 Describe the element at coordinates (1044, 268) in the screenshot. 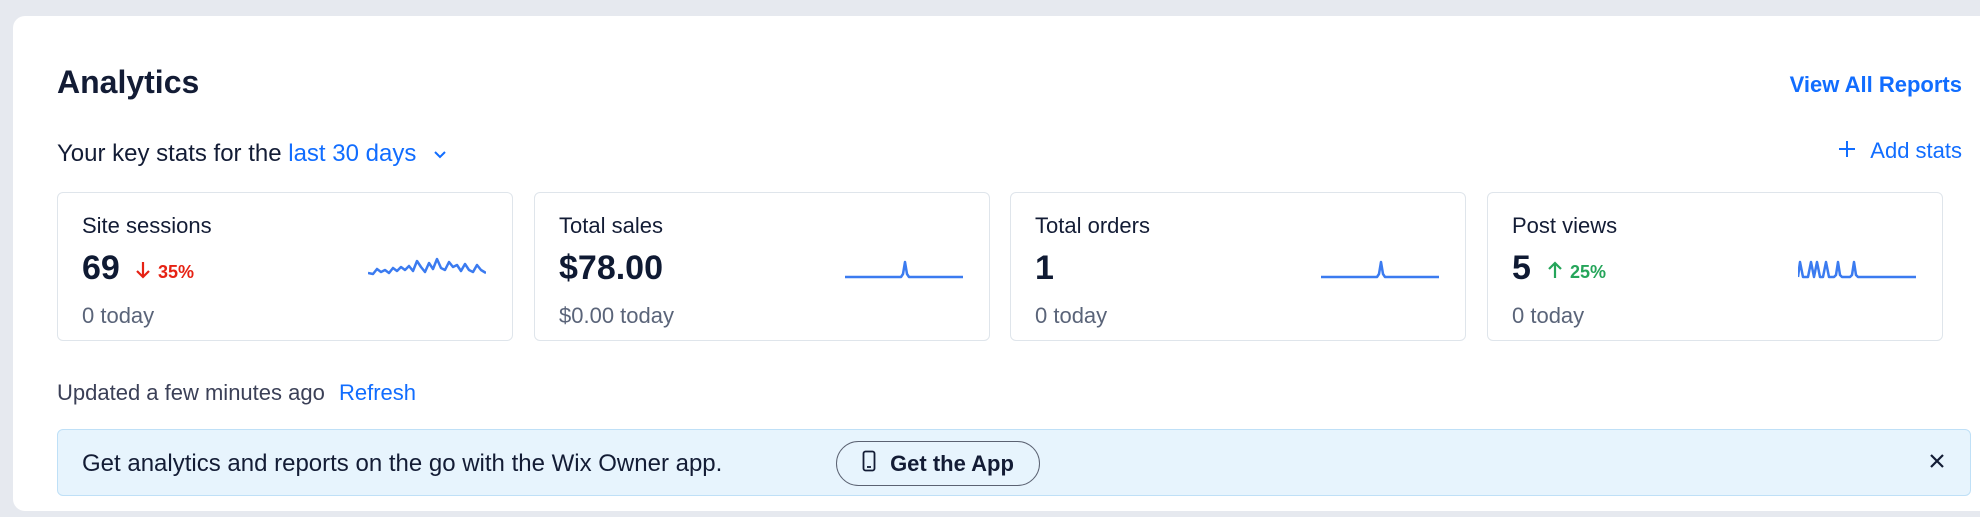

I see `stat-value: 1` at that location.